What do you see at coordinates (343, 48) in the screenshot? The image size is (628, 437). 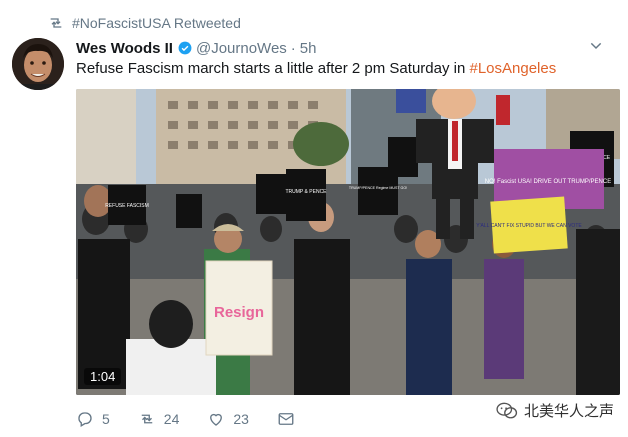 I see `tweet-header: Wes Woods II @JournoWes · 5h` at bounding box center [343, 48].